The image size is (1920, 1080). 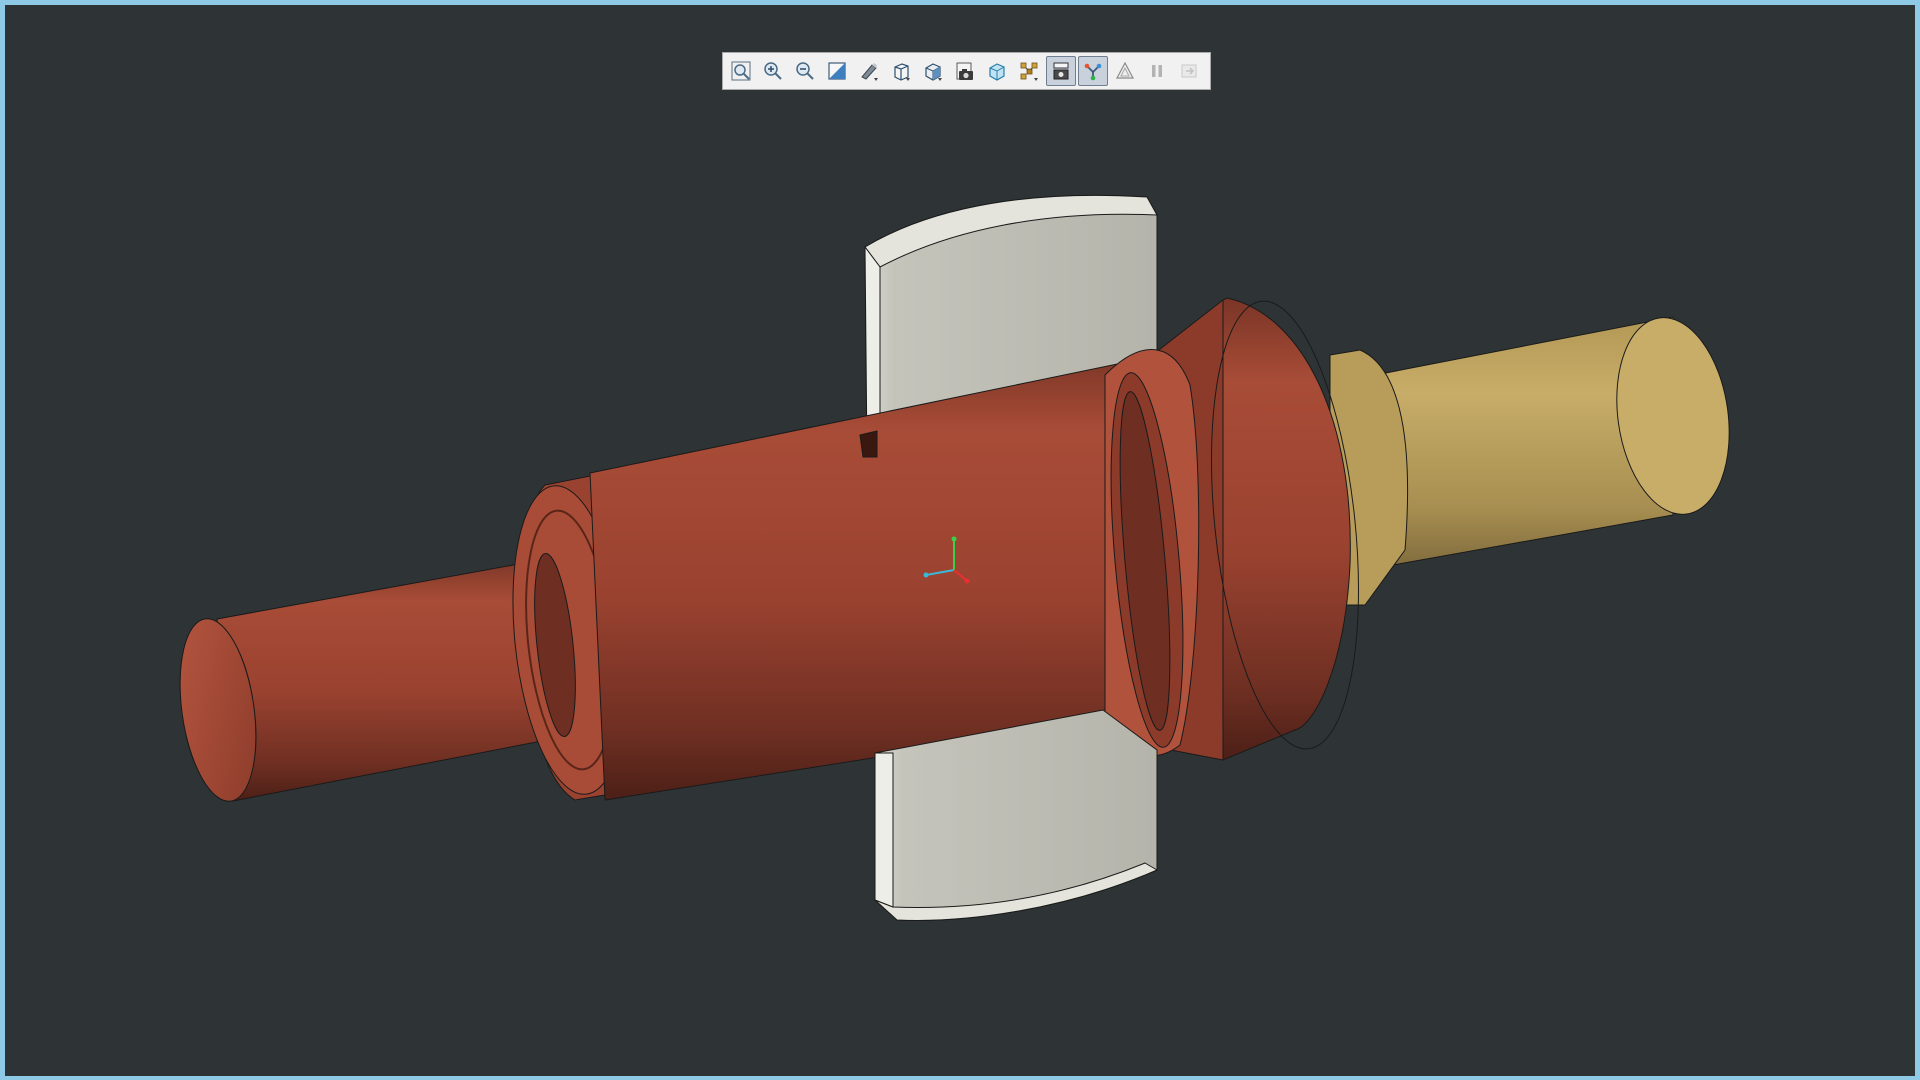 I want to click on zoom-fit-icon, so click(x=741, y=71).